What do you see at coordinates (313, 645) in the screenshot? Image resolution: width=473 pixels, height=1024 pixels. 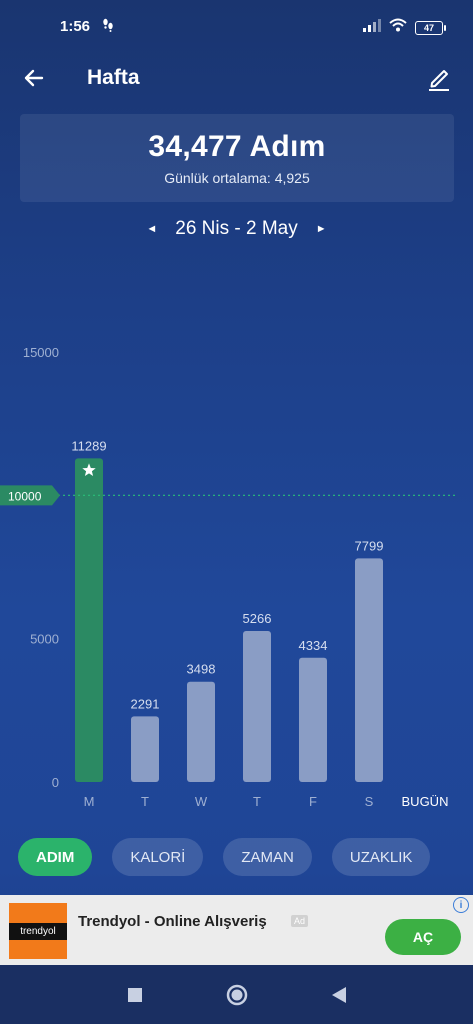 I see `bar-value-label: 4334` at bounding box center [313, 645].